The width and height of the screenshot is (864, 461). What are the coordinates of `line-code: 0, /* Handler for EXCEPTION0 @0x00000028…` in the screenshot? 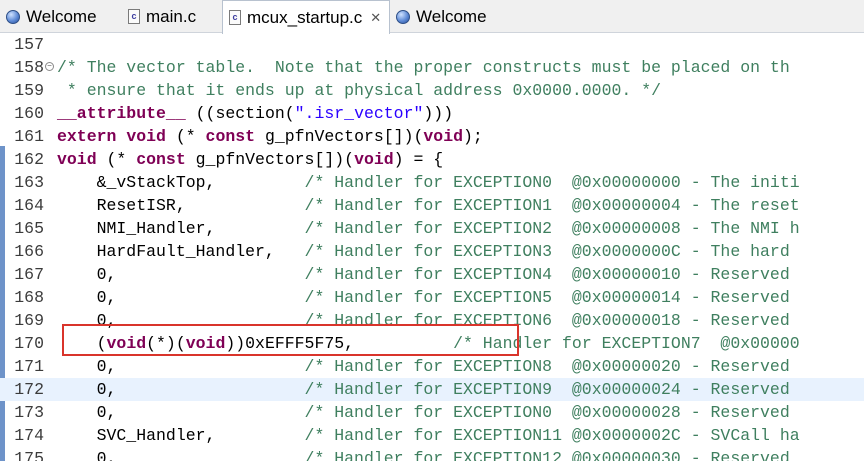 It's located at (423, 412).